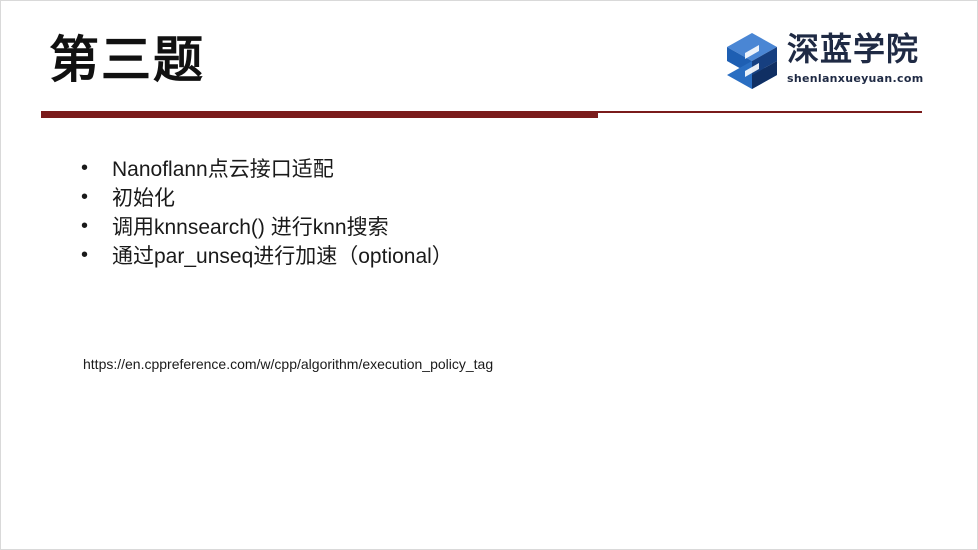  Describe the element at coordinates (250, 227) in the screenshot. I see `bullet-text: 调用knnsearch() 进行knn搜索` at that location.